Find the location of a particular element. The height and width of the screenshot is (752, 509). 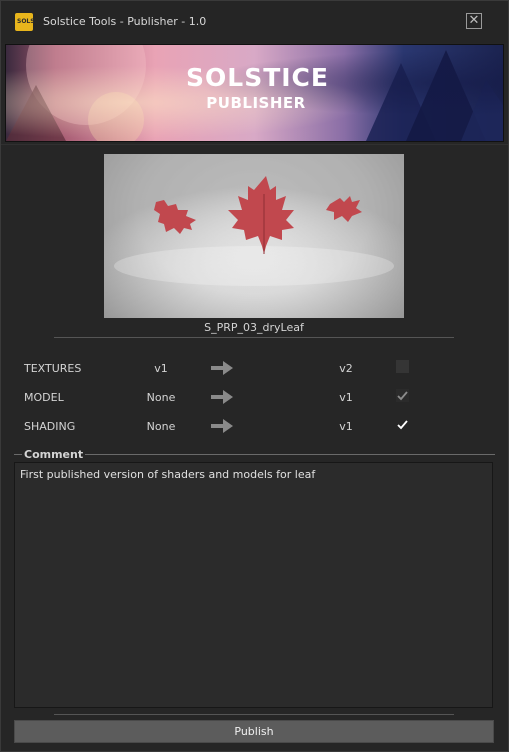

publisher-banner: SOLSTICE PUBLISHER is located at coordinates (254, 93).